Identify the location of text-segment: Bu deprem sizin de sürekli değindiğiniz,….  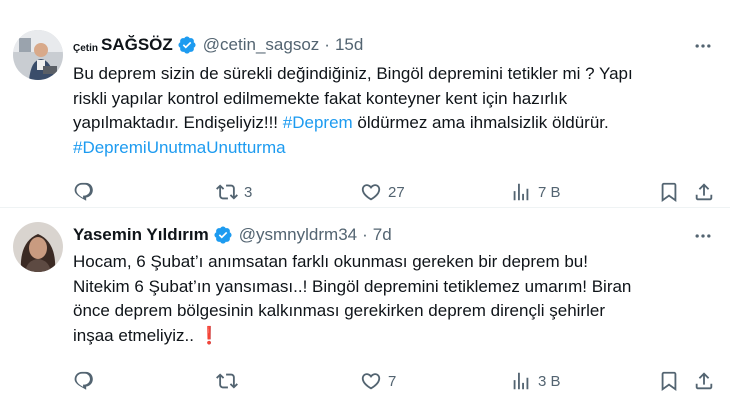
(353, 73).